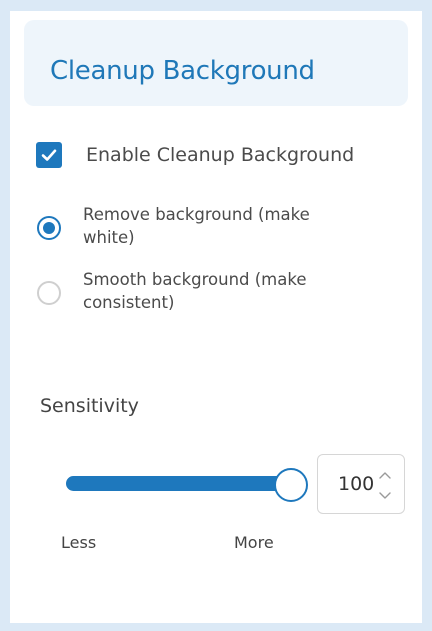  I want to click on smooth-background-radio, so click(49, 293).